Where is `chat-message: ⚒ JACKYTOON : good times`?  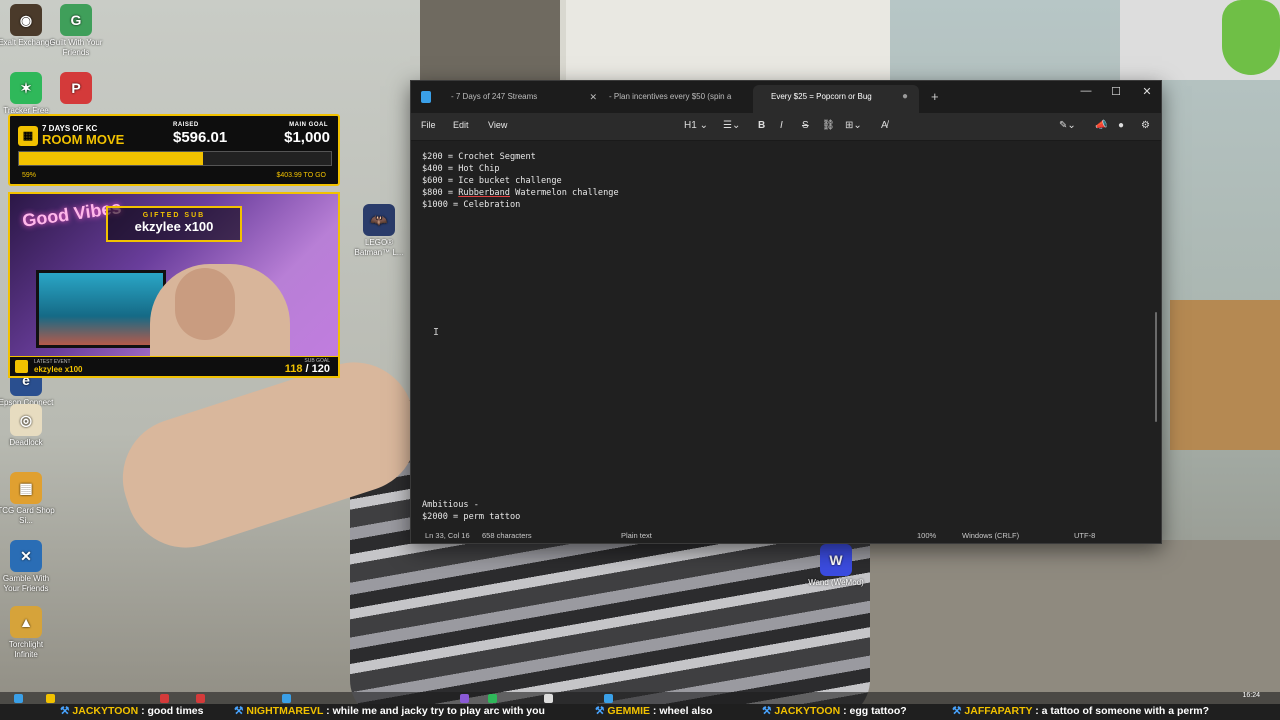
chat-message: ⚒ JACKYTOON : good times is located at coordinates (132, 711).